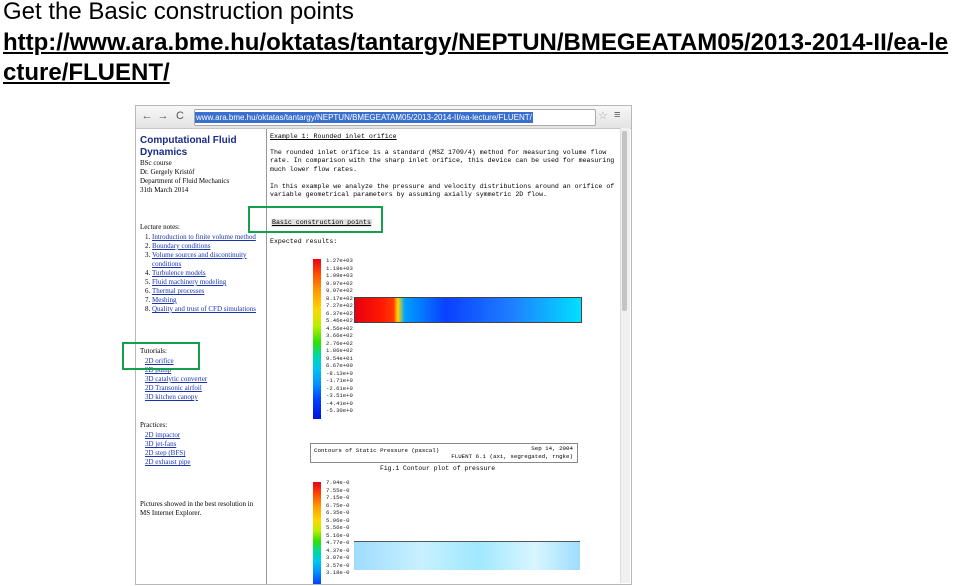 The image size is (960, 586). Describe the element at coordinates (468, 310) in the screenshot. I see `pressure-contour-plot` at that location.